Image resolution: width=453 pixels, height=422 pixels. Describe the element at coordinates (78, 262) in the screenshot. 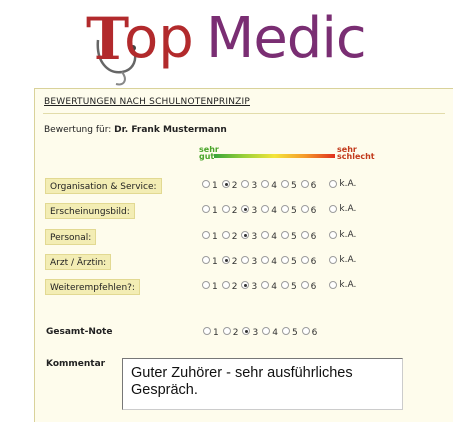

I see `criterion-label: Arzt / Ärztin:` at that location.